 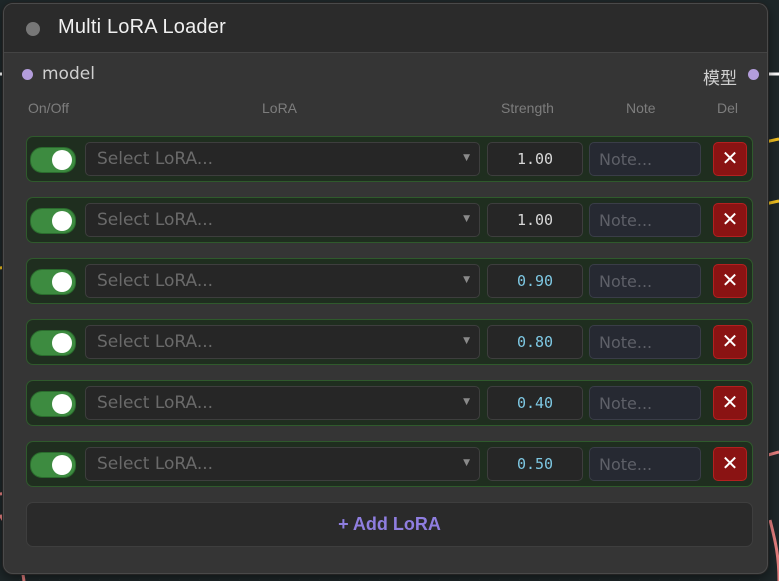 I want to click on input-slot-dot-icon, so click(x=27, y=74).